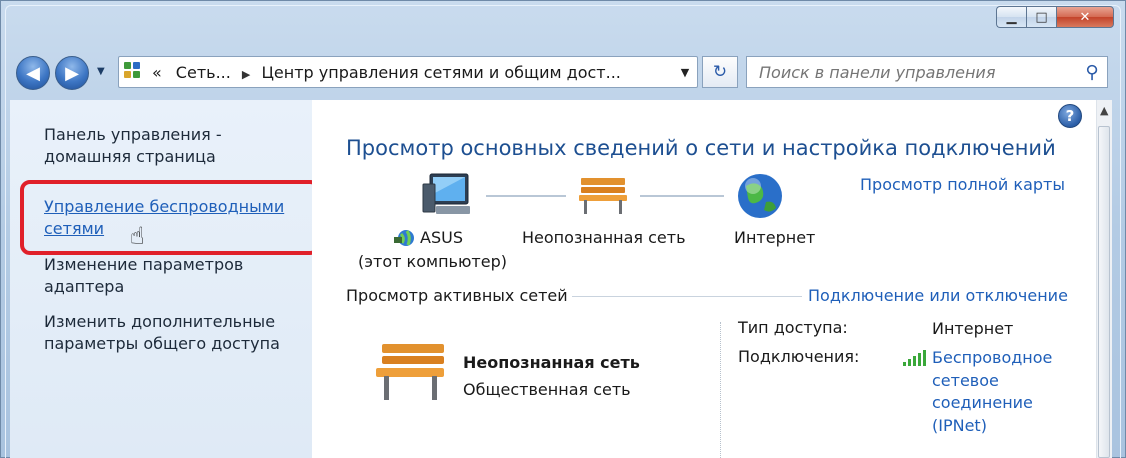  Describe the element at coordinates (992, 357) in the screenshot. I see `connection-link-line: Беспроводное` at that location.